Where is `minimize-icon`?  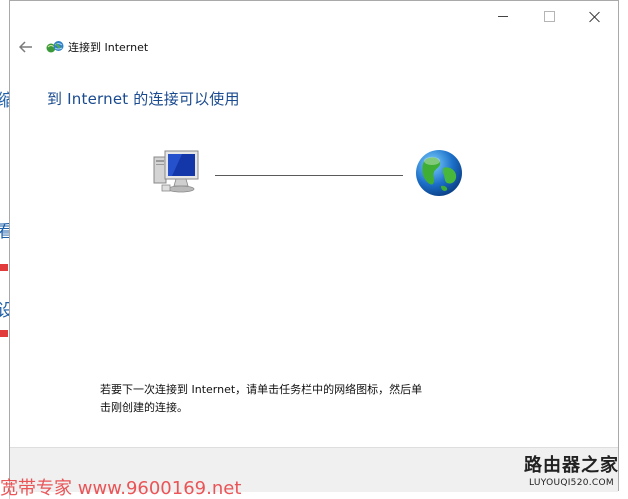 minimize-icon is located at coordinates (503, 16).